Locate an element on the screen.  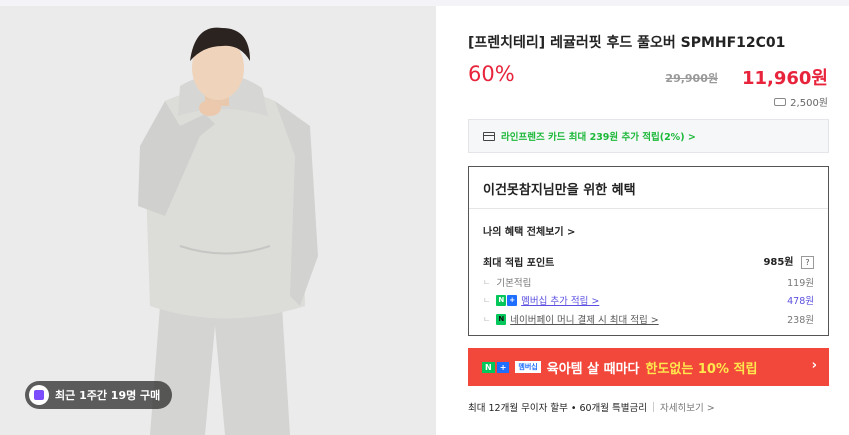
sale-price: 11,960원 is located at coordinates (784, 78).